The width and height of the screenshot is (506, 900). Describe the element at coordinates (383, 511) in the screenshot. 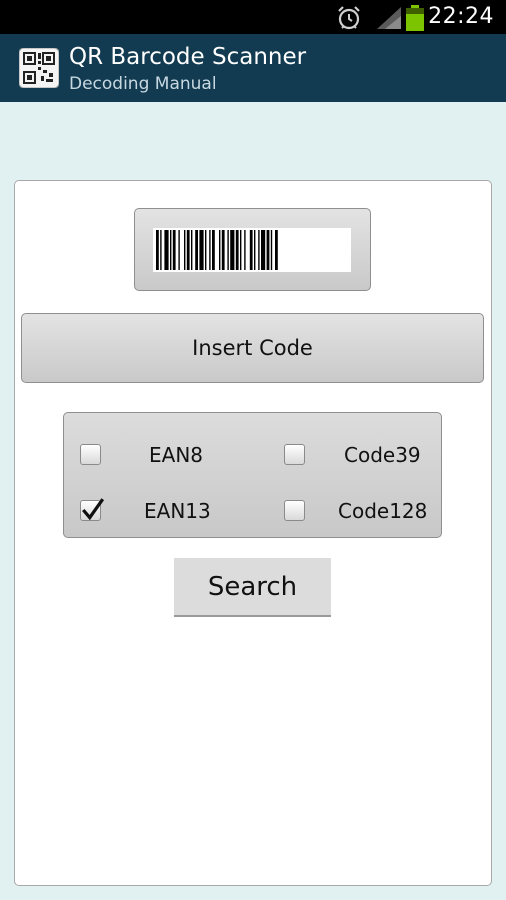

I see `label-code128: Code128` at that location.